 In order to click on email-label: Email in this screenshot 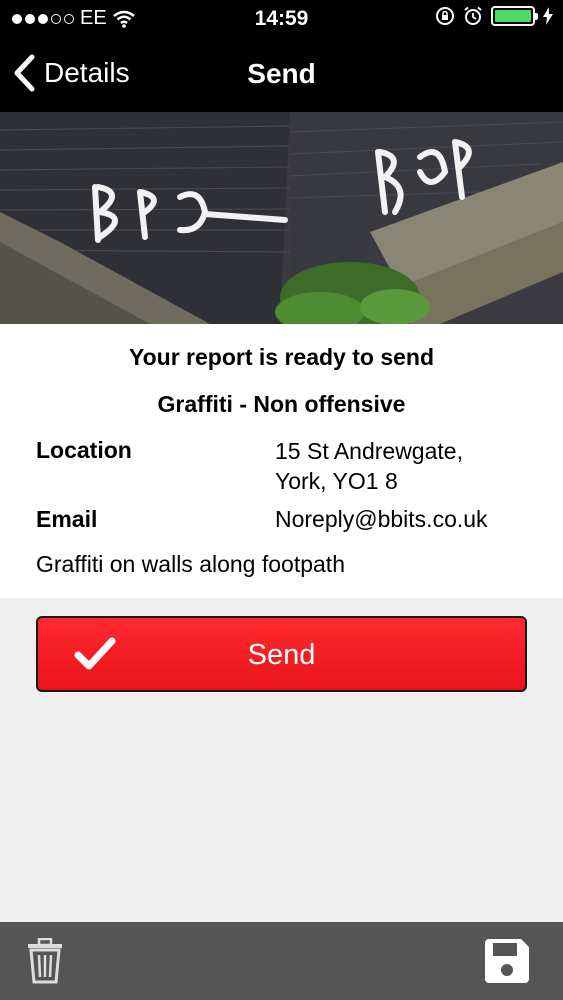, I will do `click(67, 519)`.